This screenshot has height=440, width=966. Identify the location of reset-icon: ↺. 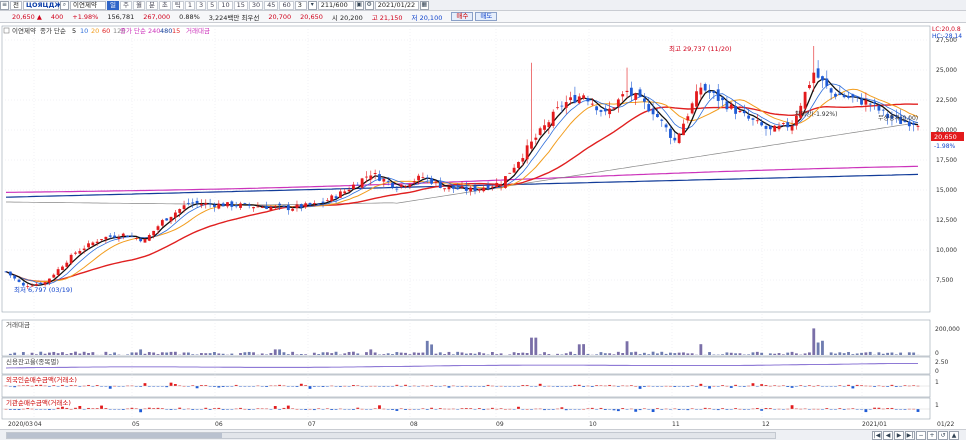
(943, 435).